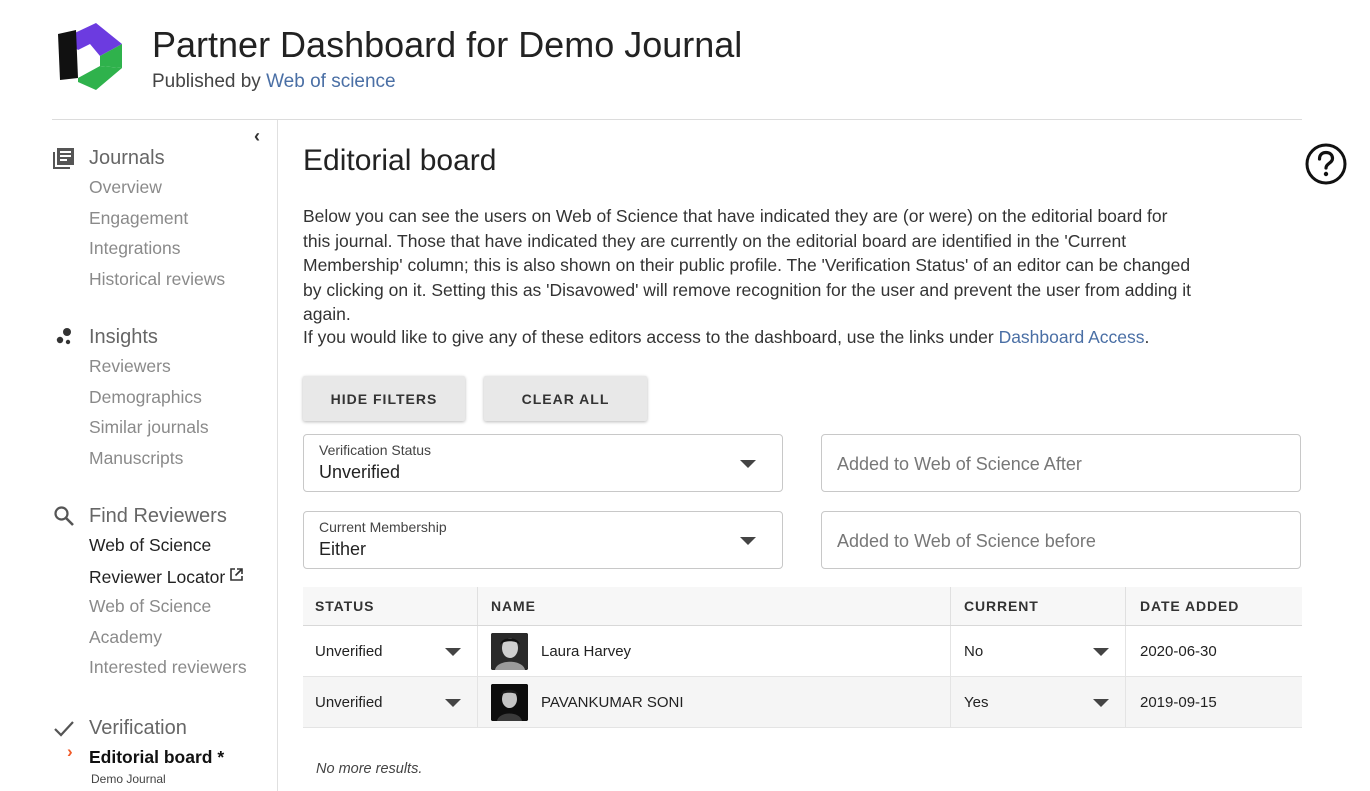 The width and height of the screenshot is (1370, 791). Describe the element at coordinates (64, 337) in the screenshot. I see `insights-icon` at that location.